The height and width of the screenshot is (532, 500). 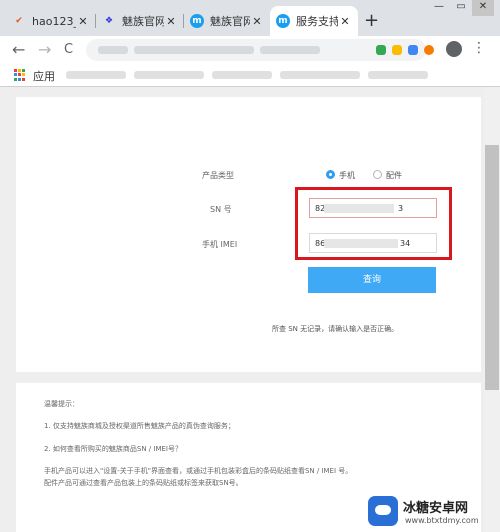 What do you see at coordinates (256, 50) in the screenshot?
I see `address-bar` at bounding box center [256, 50].